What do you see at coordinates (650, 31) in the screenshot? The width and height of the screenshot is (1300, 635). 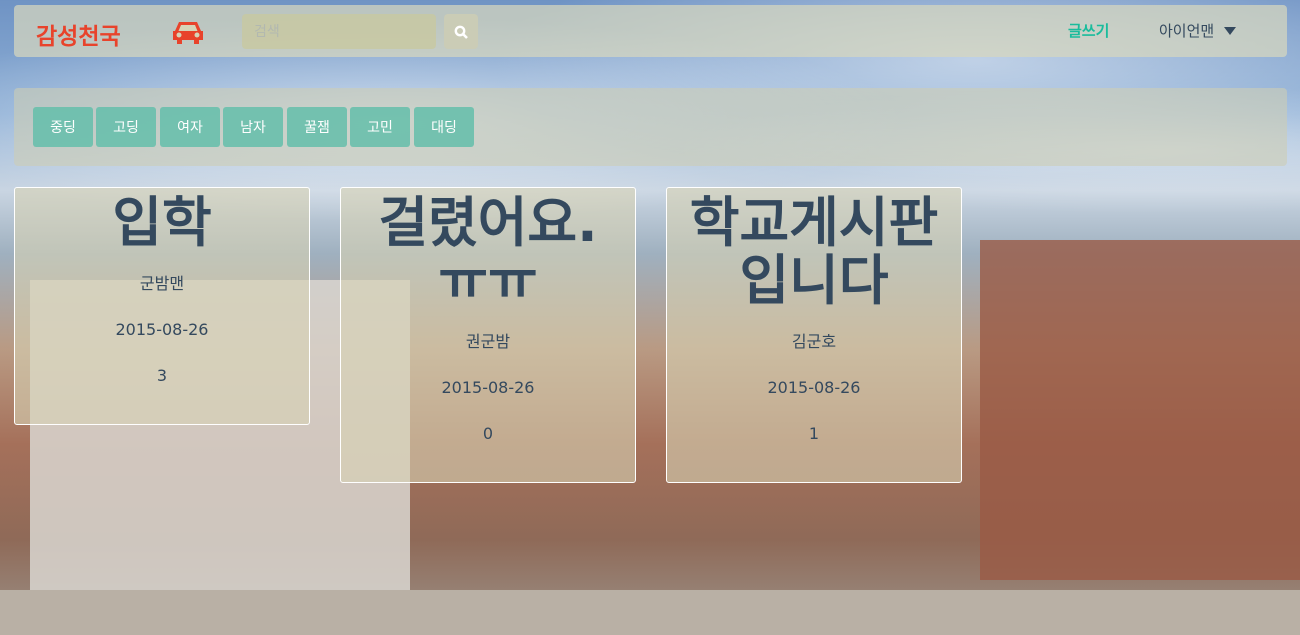 I see `navbar: 감성천국 글쓰기 아이언맨` at bounding box center [650, 31].